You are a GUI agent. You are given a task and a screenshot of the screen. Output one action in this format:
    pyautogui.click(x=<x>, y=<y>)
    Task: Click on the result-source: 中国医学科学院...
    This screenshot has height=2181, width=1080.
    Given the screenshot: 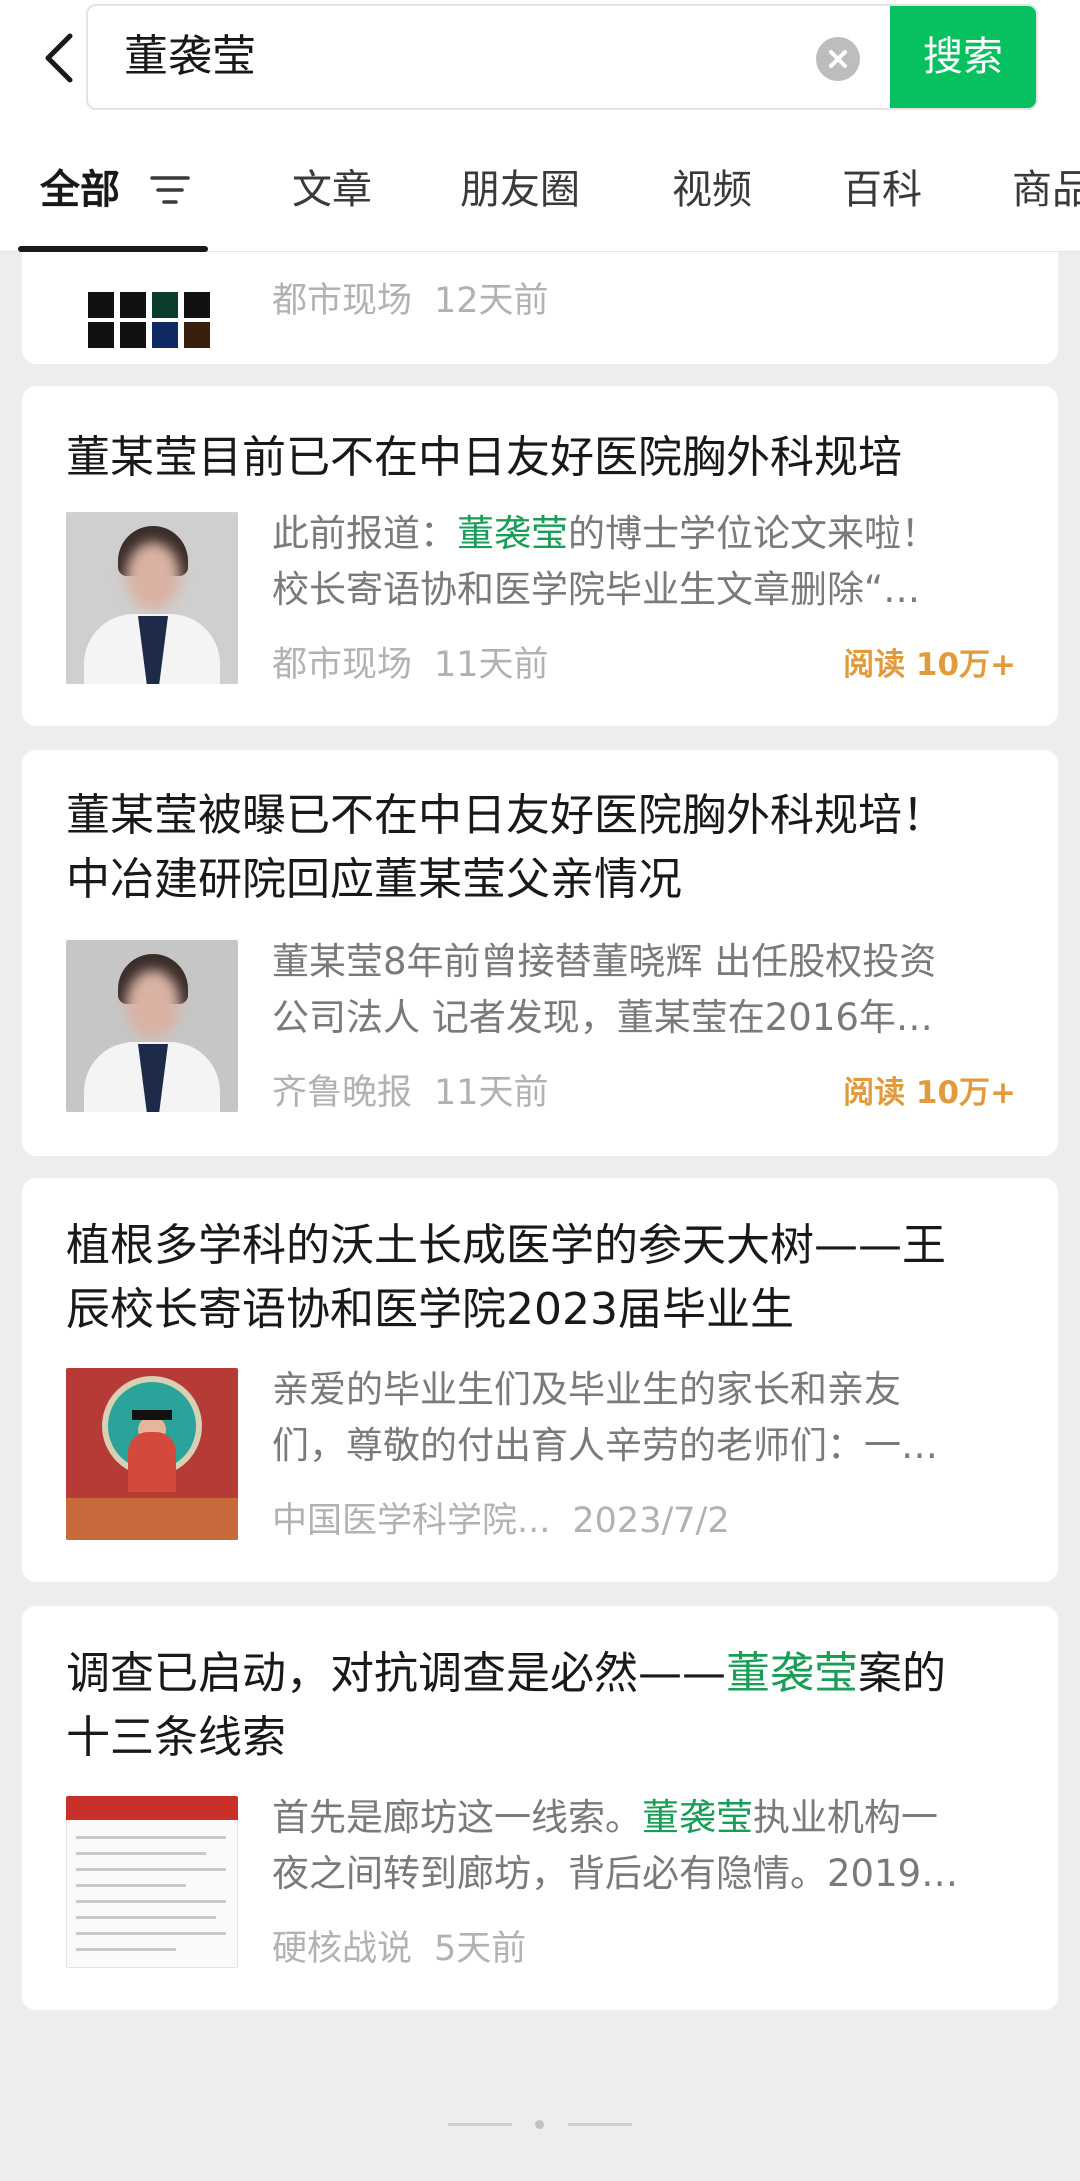 What is the action you would take?
    pyautogui.click(x=411, y=1521)
    